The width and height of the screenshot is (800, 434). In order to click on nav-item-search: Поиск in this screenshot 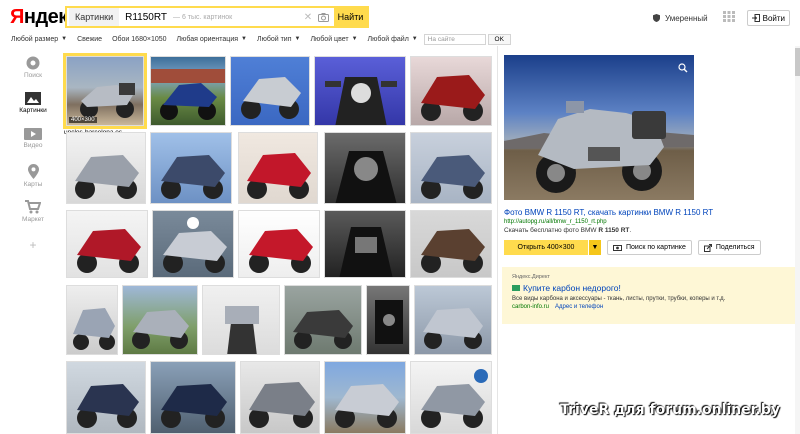, I will do `click(33, 74)`.